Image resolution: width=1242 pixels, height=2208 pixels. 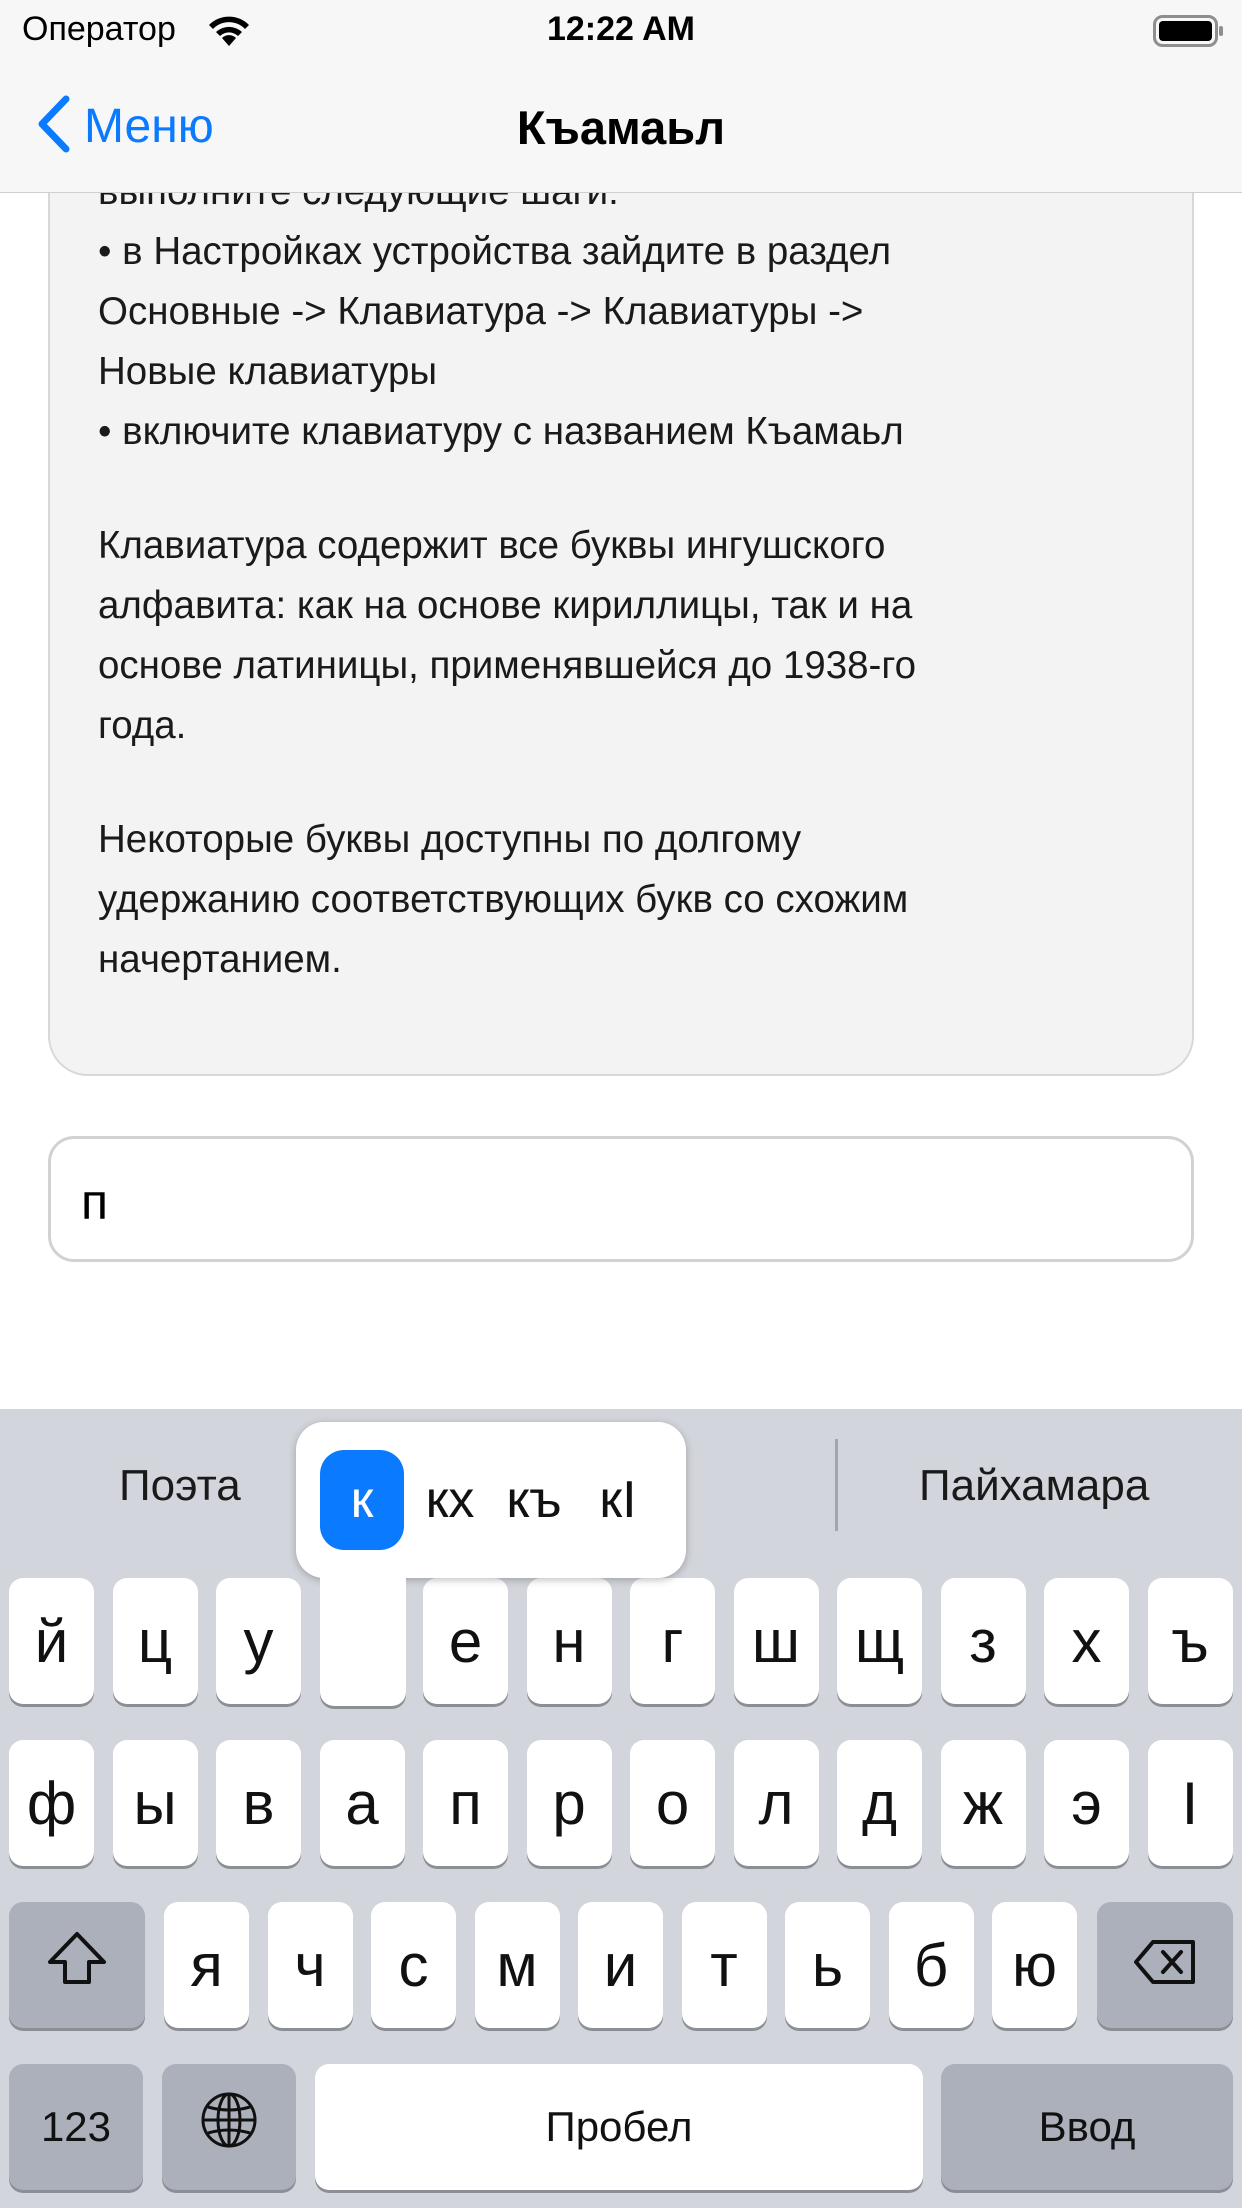 I want to click on key-у: у, so click(x=258, y=1641).